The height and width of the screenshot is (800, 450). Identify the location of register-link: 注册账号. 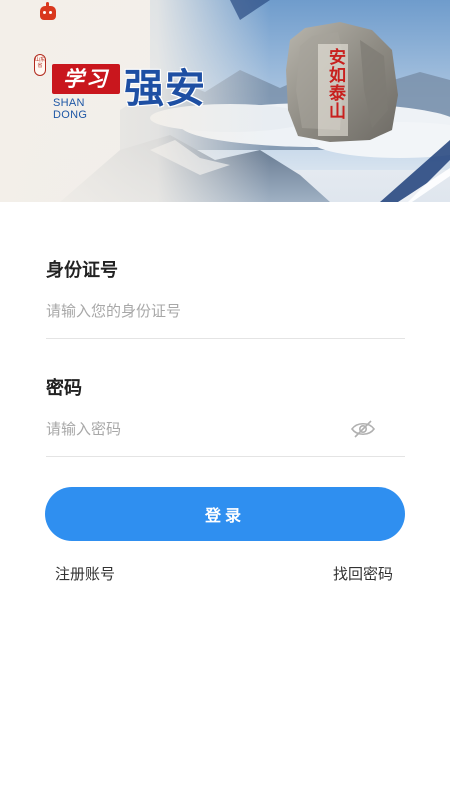
(85, 573).